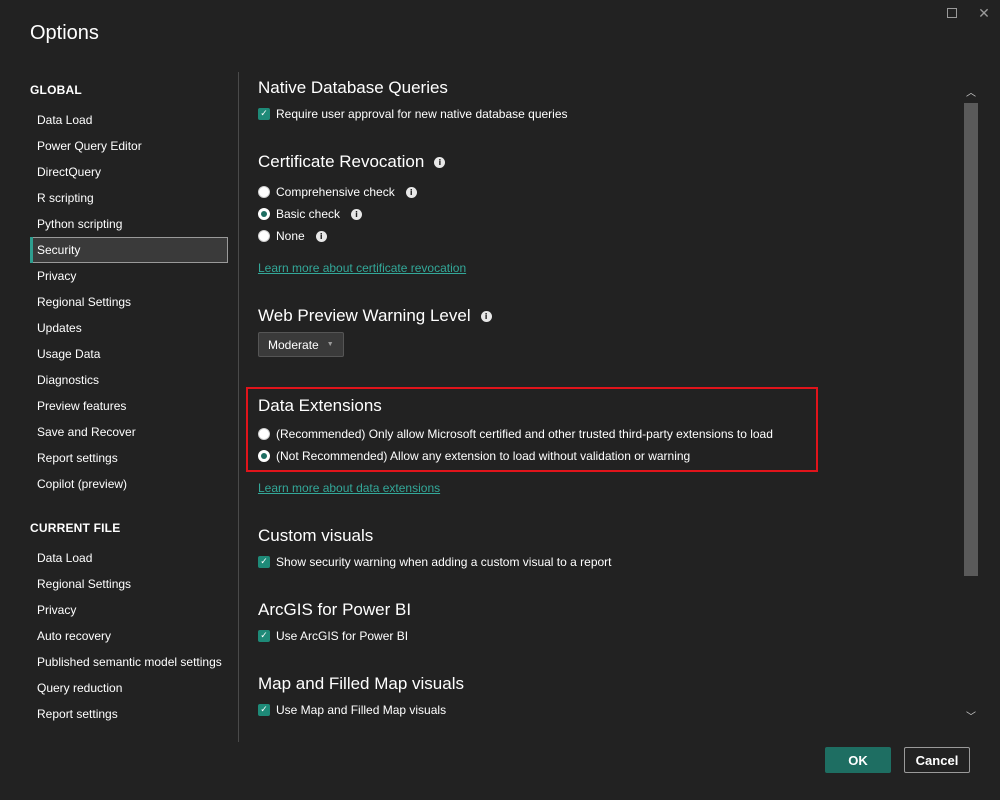 Image resolution: width=1000 pixels, height=800 pixels. Describe the element at coordinates (75, 528) in the screenshot. I see `current-file-heading: CURRENT FILE` at that location.